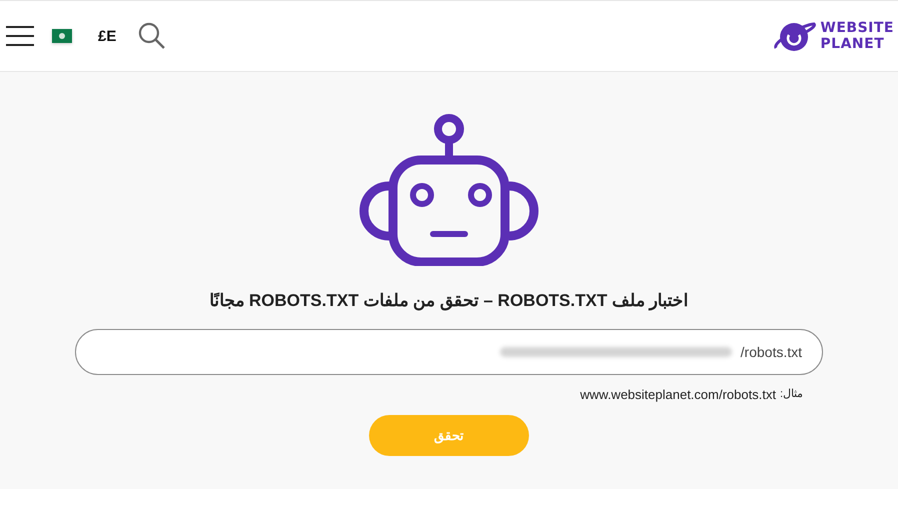 This screenshot has height=505, width=898. Describe the element at coordinates (107, 36) in the screenshot. I see `currency-button: £E` at that location.